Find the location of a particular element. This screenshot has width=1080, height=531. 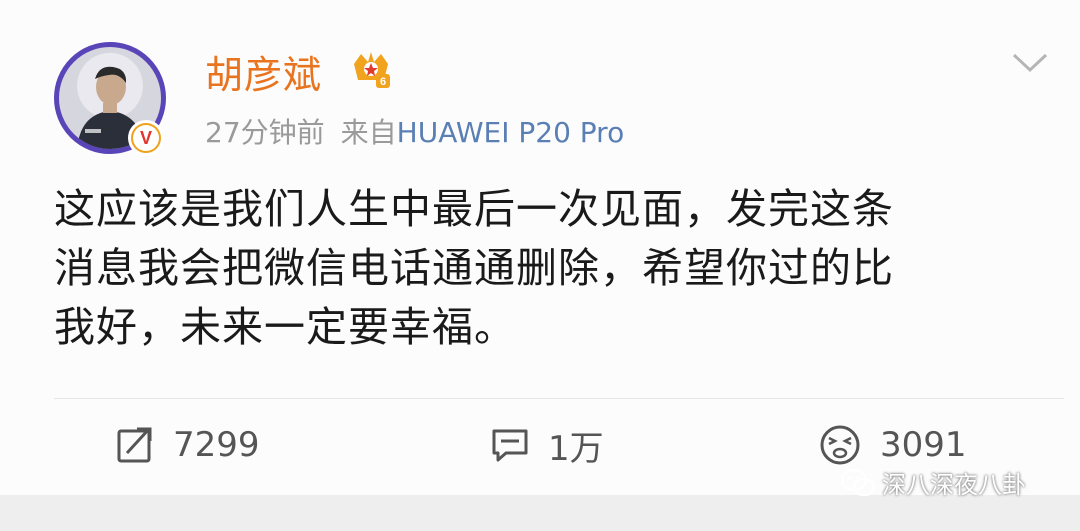

repost-icon is located at coordinates (134, 445).